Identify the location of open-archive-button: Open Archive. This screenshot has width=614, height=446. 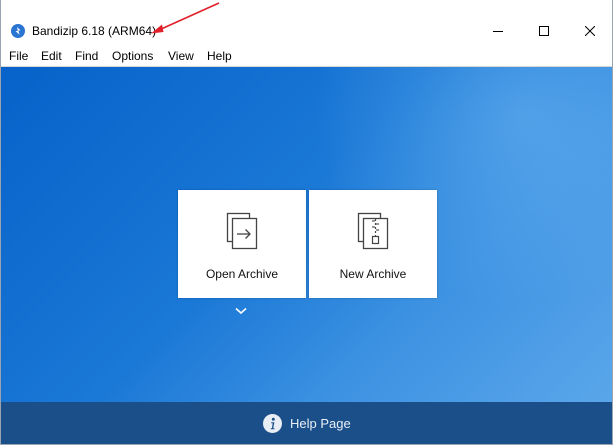
(242, 244).